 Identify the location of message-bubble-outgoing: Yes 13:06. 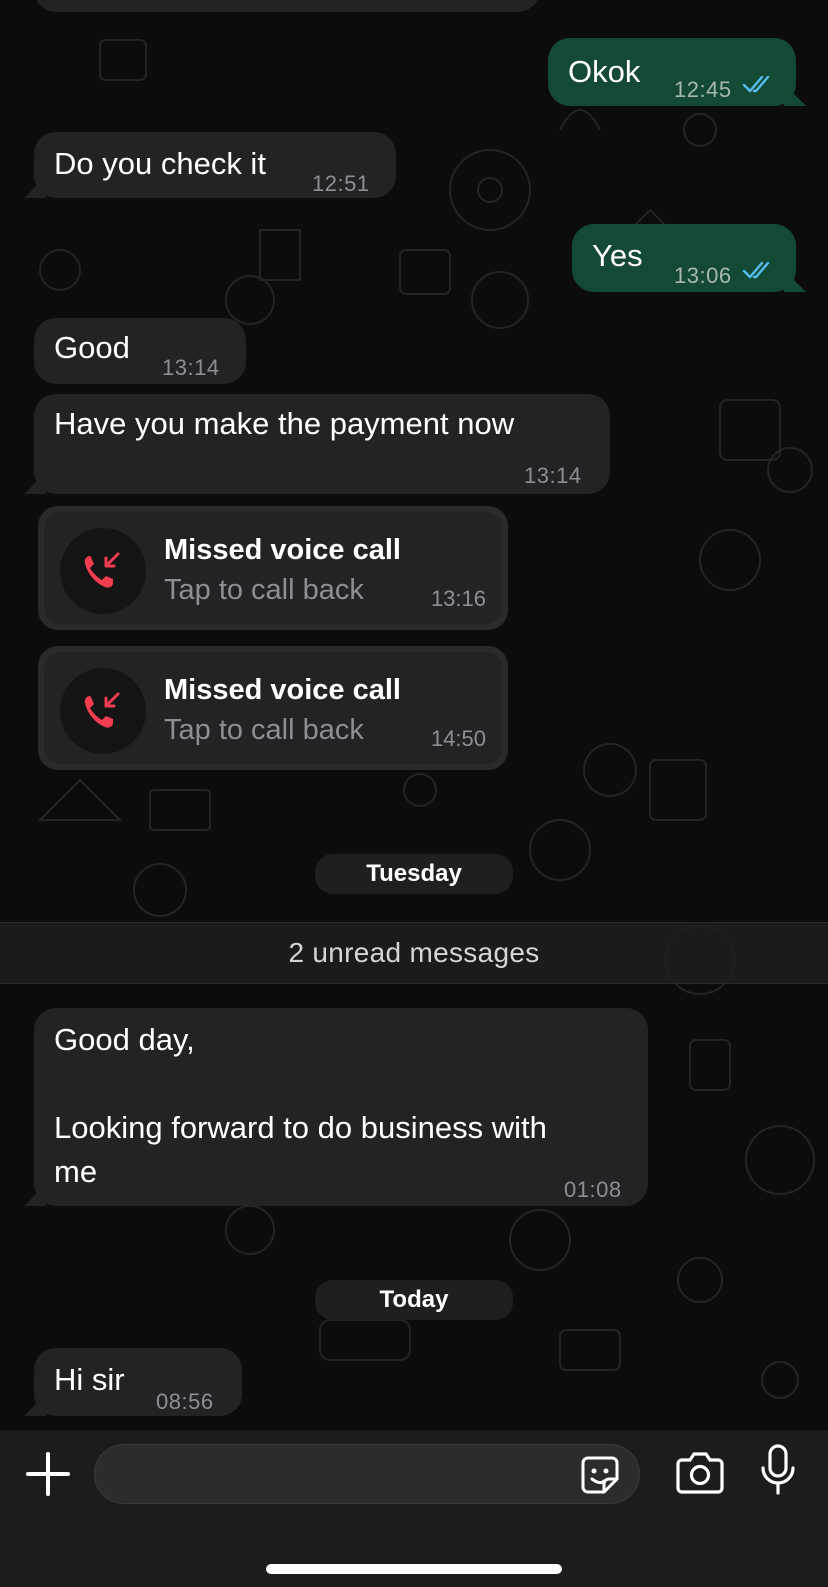
(689, 258).